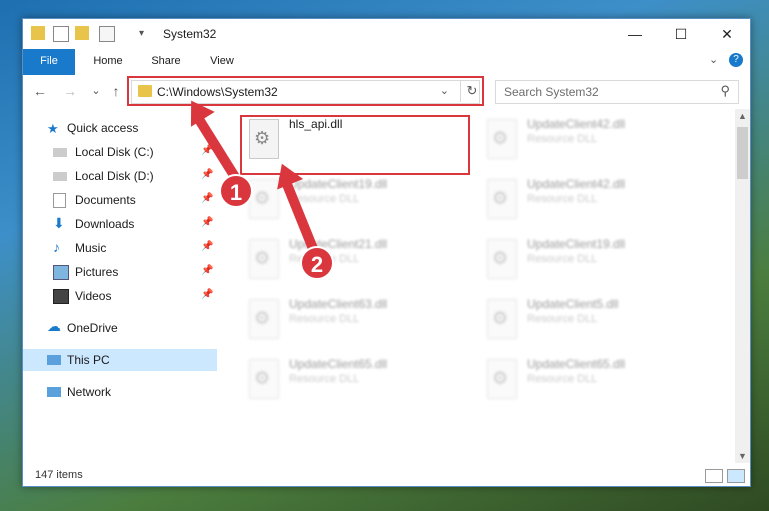  Describe the element at coordinates (120, 296) in the screenshot. I see `sidebar-item-videos: Videos 📌` at that location.